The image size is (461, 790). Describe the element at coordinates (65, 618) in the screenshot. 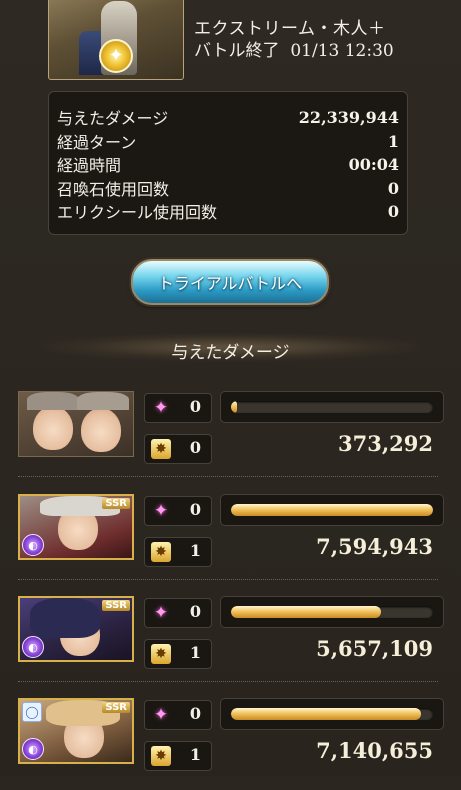

I see `hair-shape` at that location.